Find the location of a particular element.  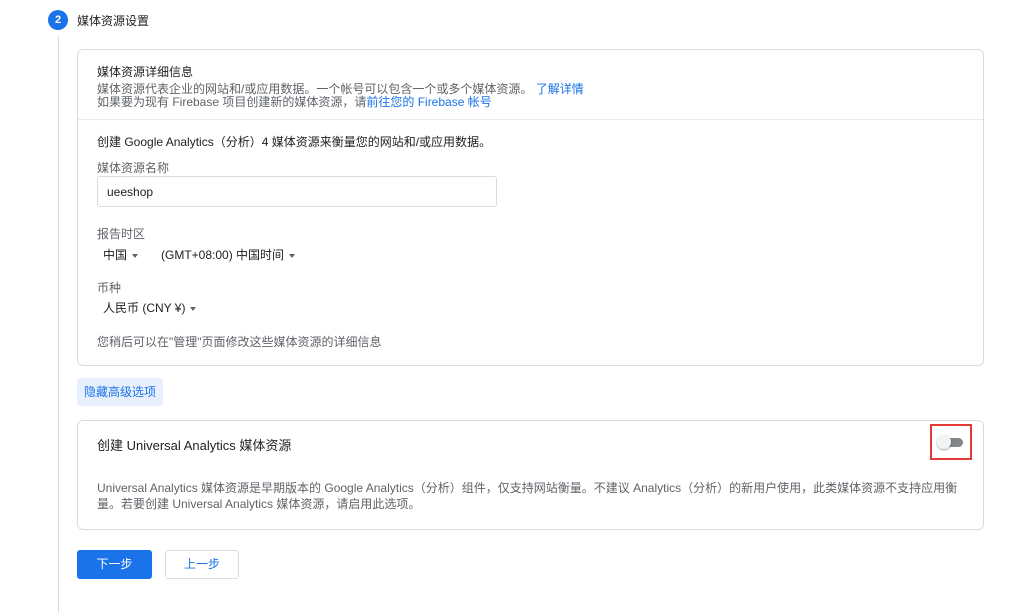

next-button: 下一步 is located at coordinates (114, 564).